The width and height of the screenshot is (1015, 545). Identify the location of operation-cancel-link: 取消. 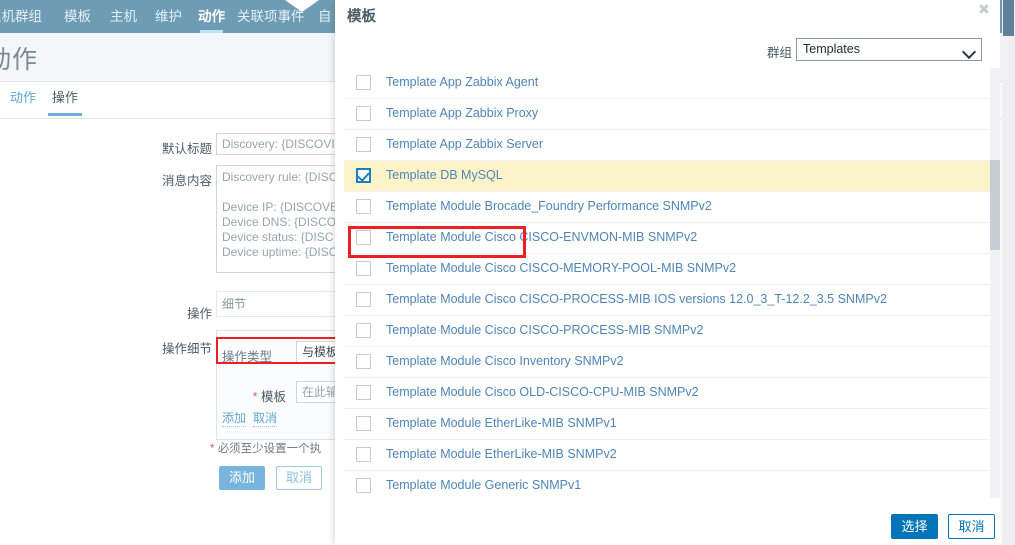
(265, 418).